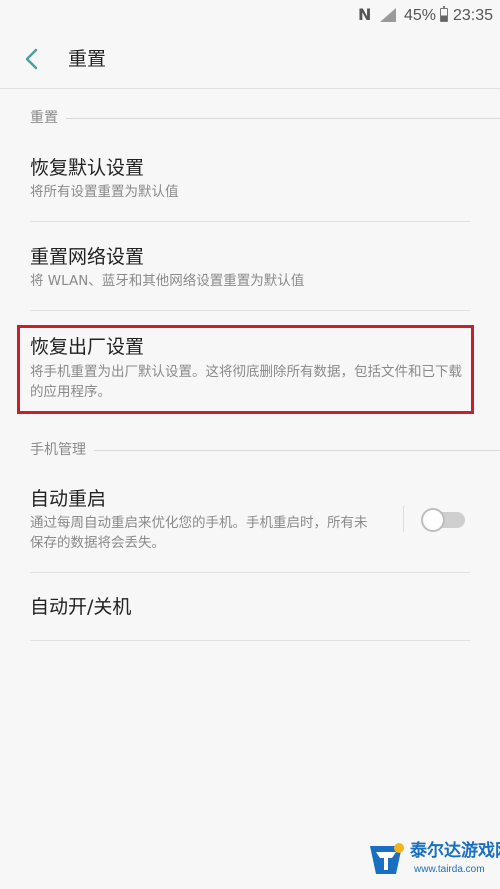 Image resolution: width=500 pixels, height=889 pixels. What do you see at coordinates (87, 168) in the screenshot?
I see `item-title: 恢复默认设置` at bounding box center [87, 168].